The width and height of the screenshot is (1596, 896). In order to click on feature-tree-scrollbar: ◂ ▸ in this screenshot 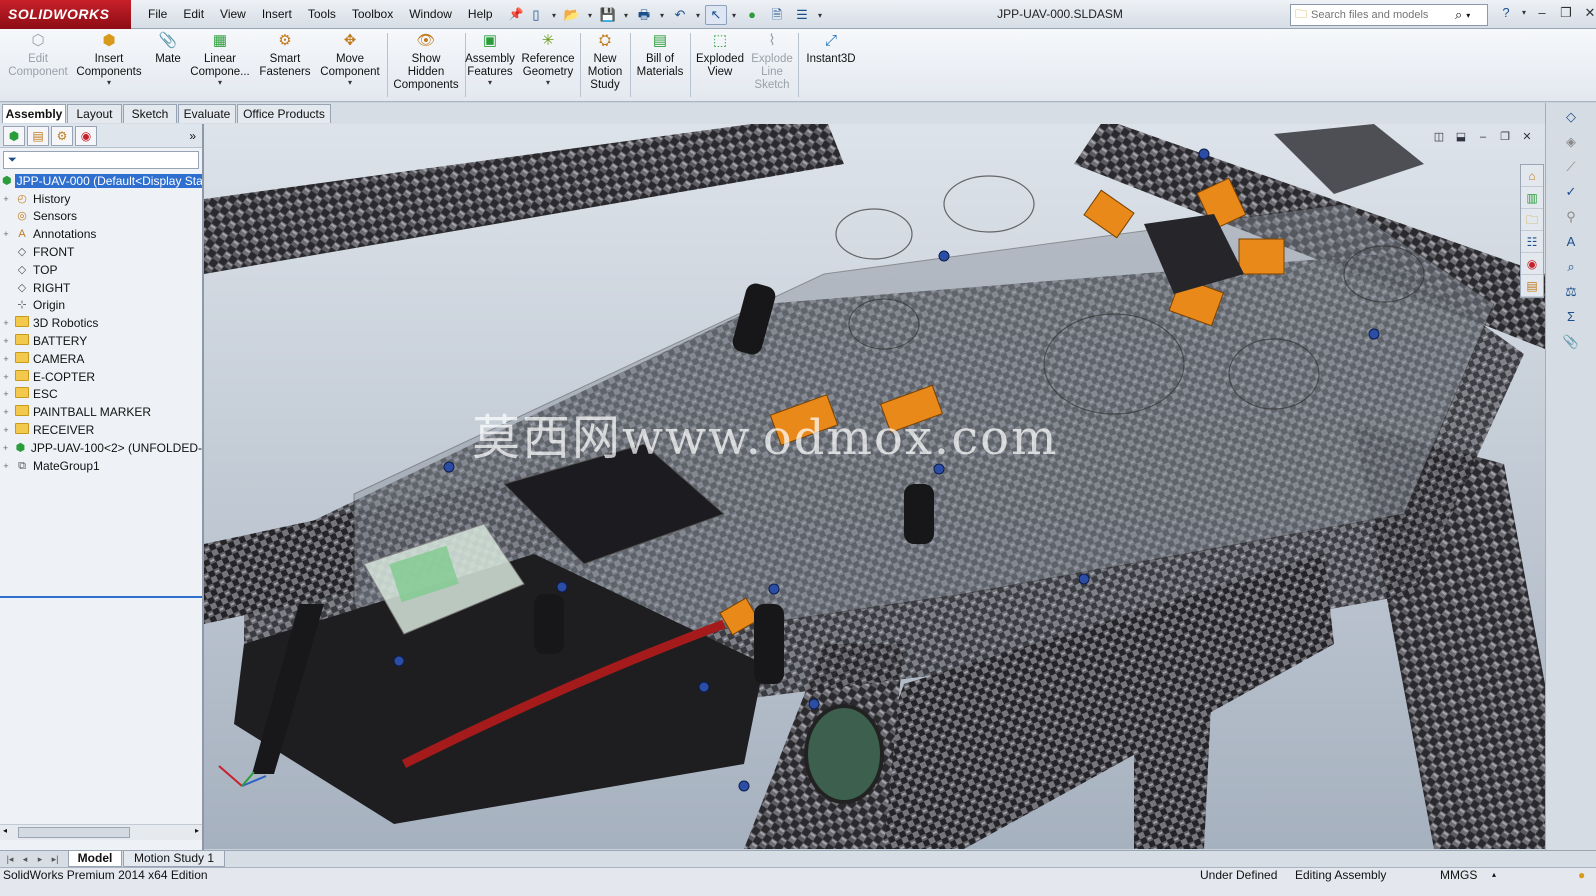, I will do `click(101, 832)`.